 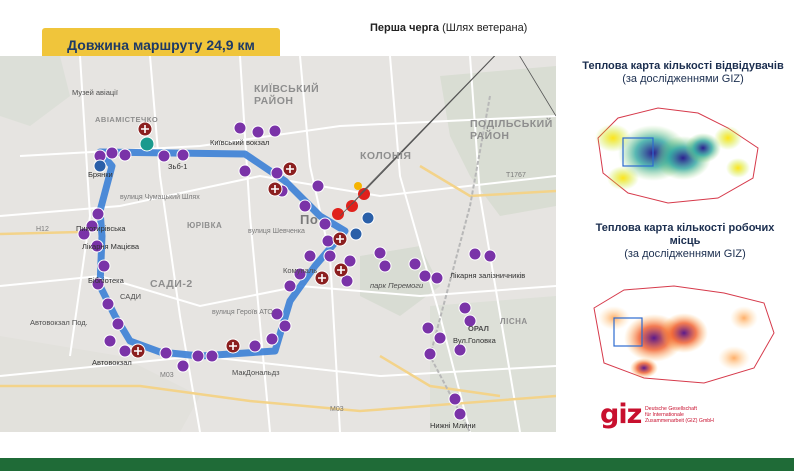 I want to click on first-stage-rest: (Шлях ветерана), so click(x=483, y=28).